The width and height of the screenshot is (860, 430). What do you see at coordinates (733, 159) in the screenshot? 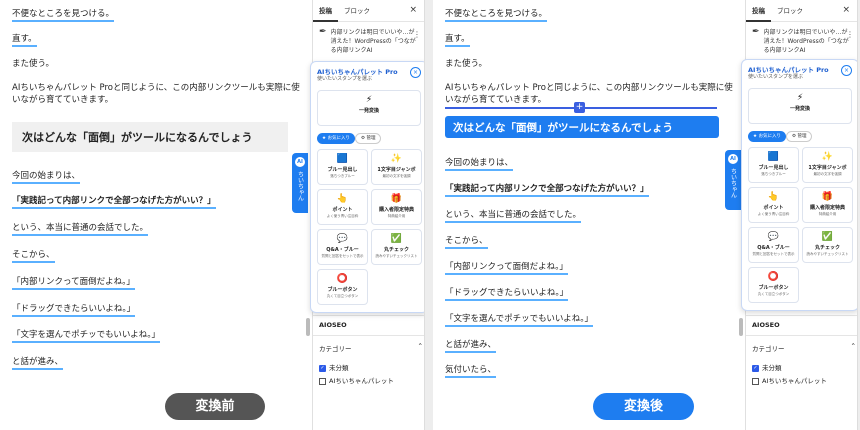
I see `ai-badge: AI` at bounding box center [733, 159].